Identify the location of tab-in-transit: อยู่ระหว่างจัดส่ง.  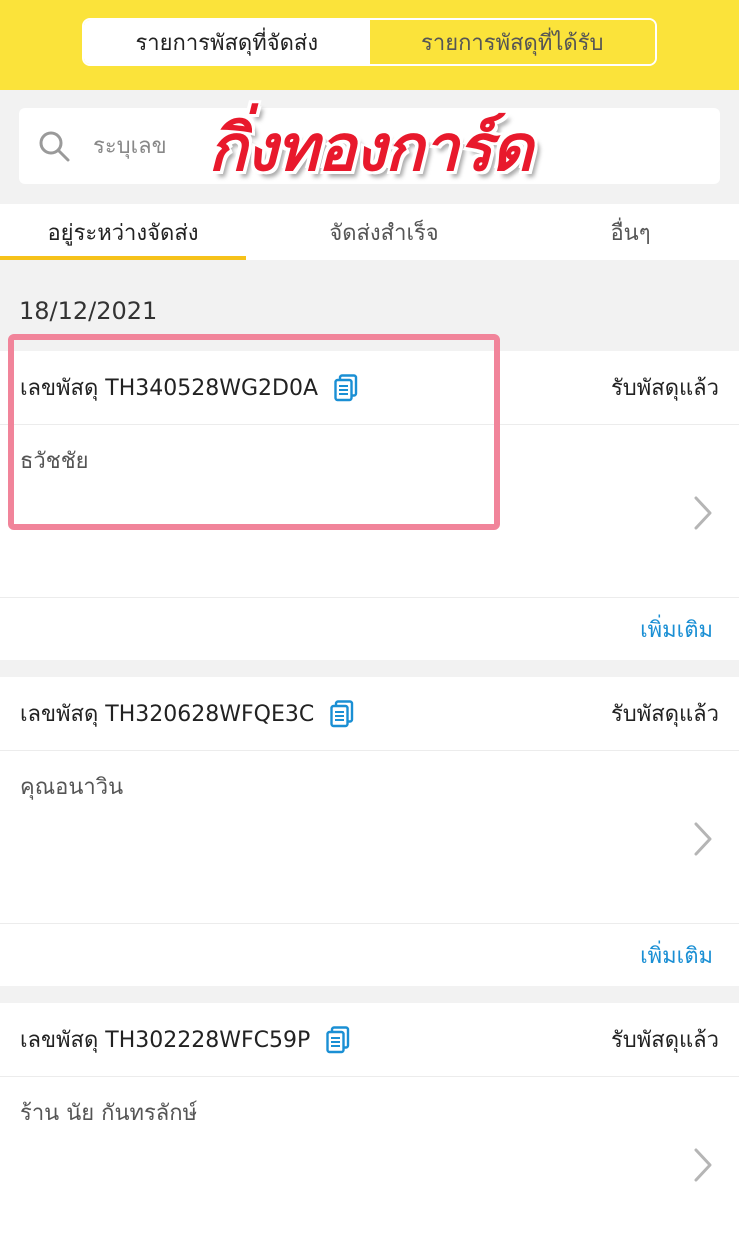
(123, 232).